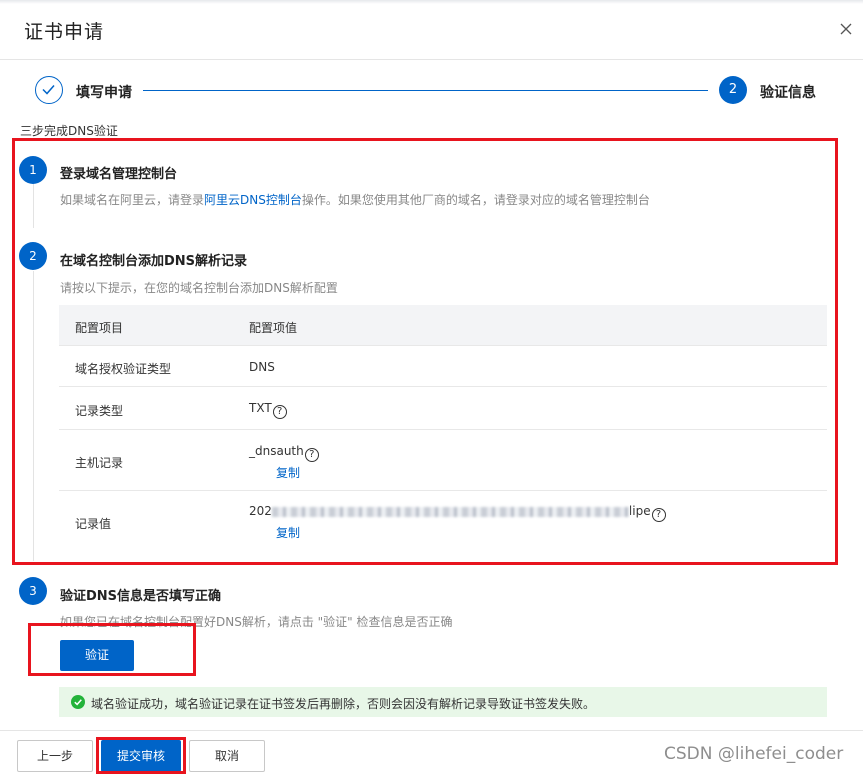 The width and height of the screenshot is (863, 774). Describe the element at coordinates (431, 30) in the screenshot. I see `dialog-header: 证书申请` at that location.